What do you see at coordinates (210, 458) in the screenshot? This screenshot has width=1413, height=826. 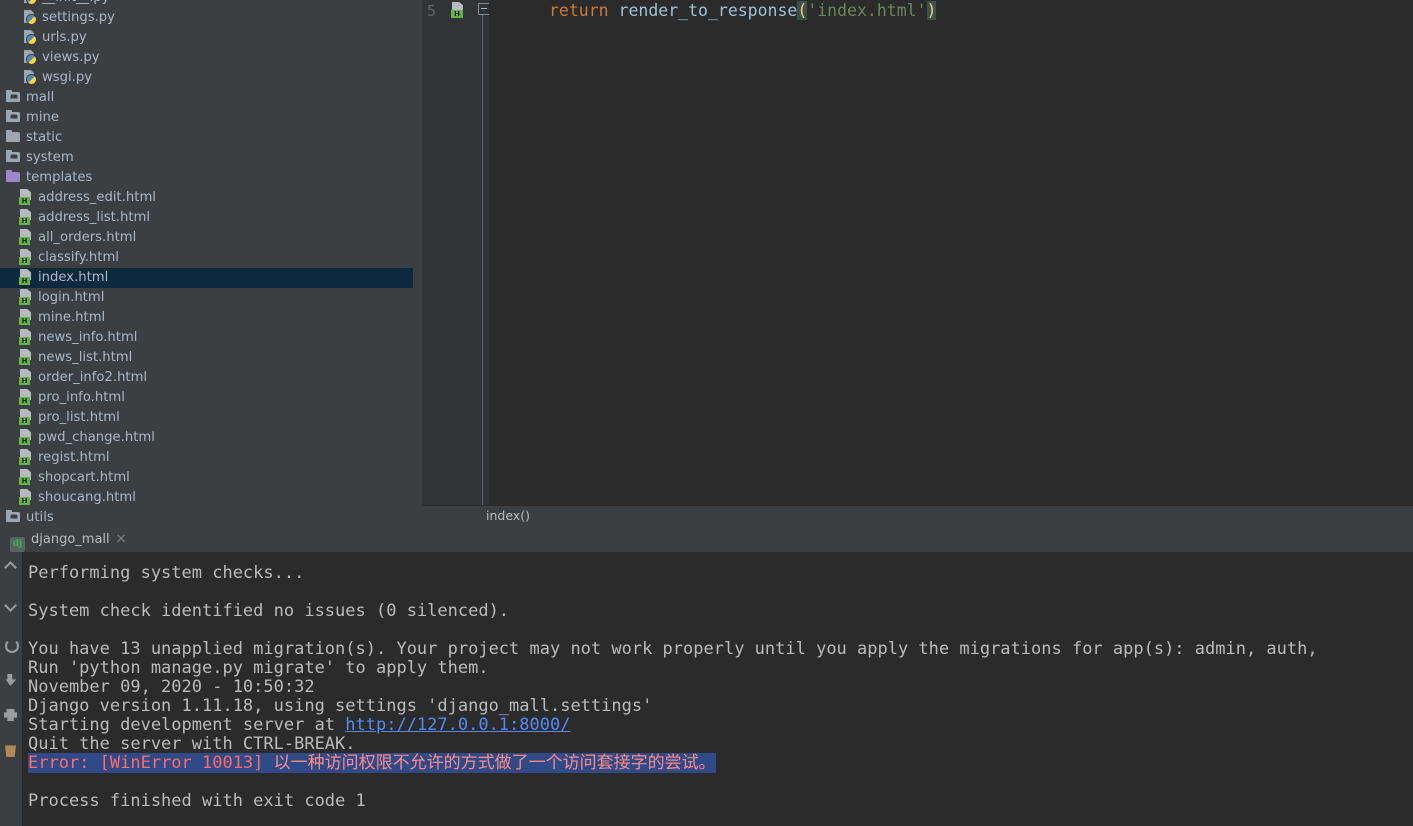 I see `tree-item-regist-html: regist.html` at bounding box center [210, 458].